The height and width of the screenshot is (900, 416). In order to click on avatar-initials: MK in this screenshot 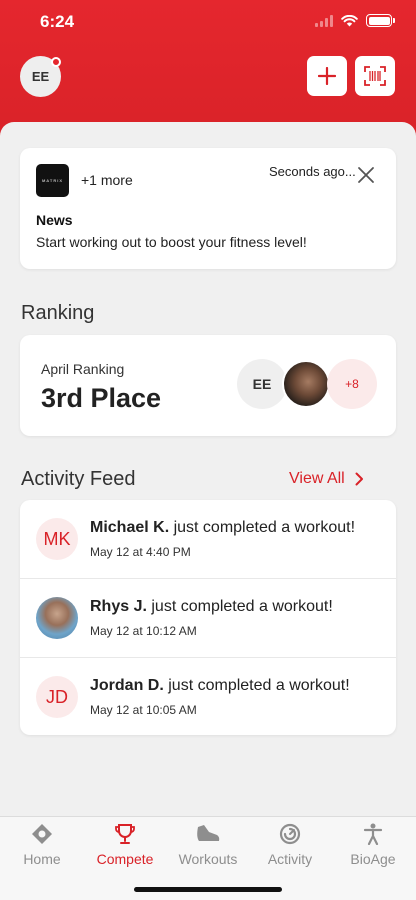, I will do `click(57, 538)`.